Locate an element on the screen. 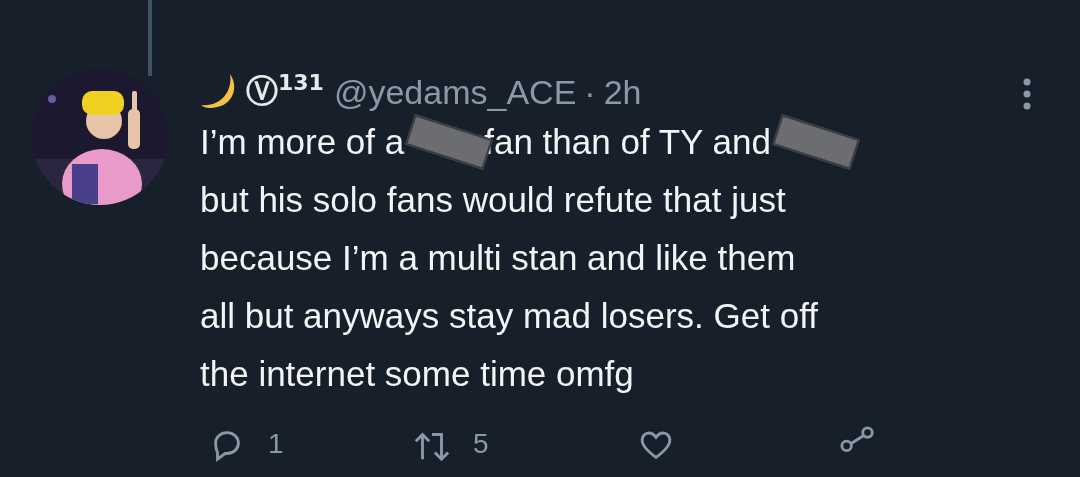  user-handle: @yedams_ACE is located at coordinates (455, 92).